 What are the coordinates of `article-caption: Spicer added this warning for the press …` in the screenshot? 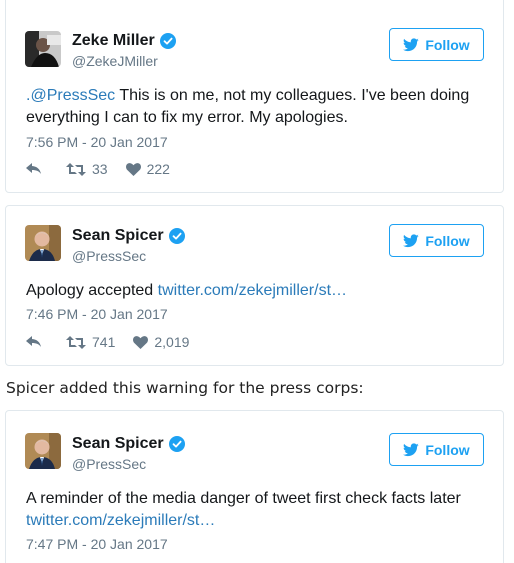 It's located at (185, 388).